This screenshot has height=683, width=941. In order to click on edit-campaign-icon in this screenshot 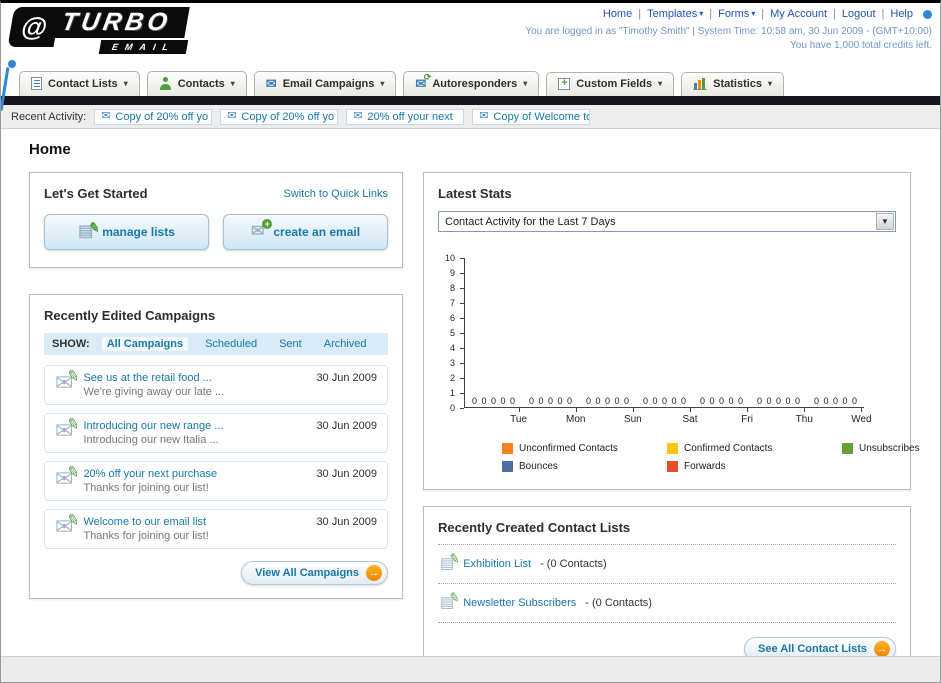, I will do `click(64, 382)`.